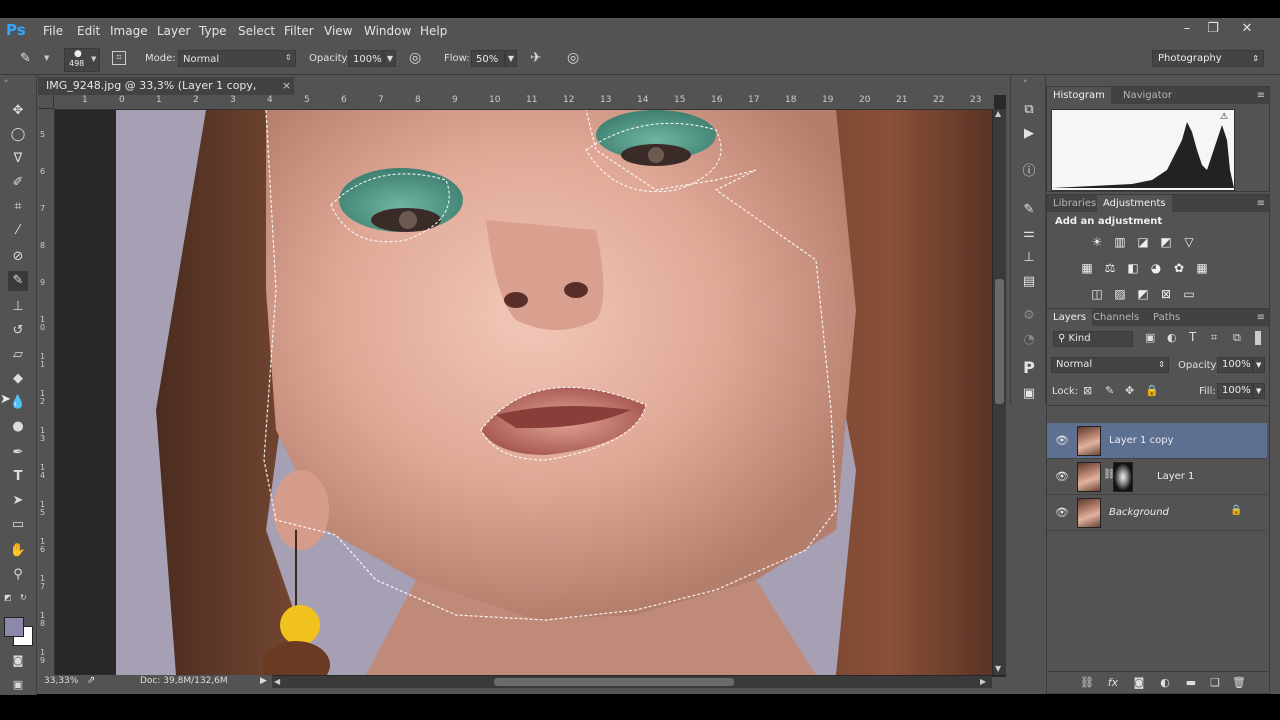  What do you see at coordinates (18, 661) in the screenshot?
I see `quick-mask-icon: ◙` at bounding box center [18, 661].